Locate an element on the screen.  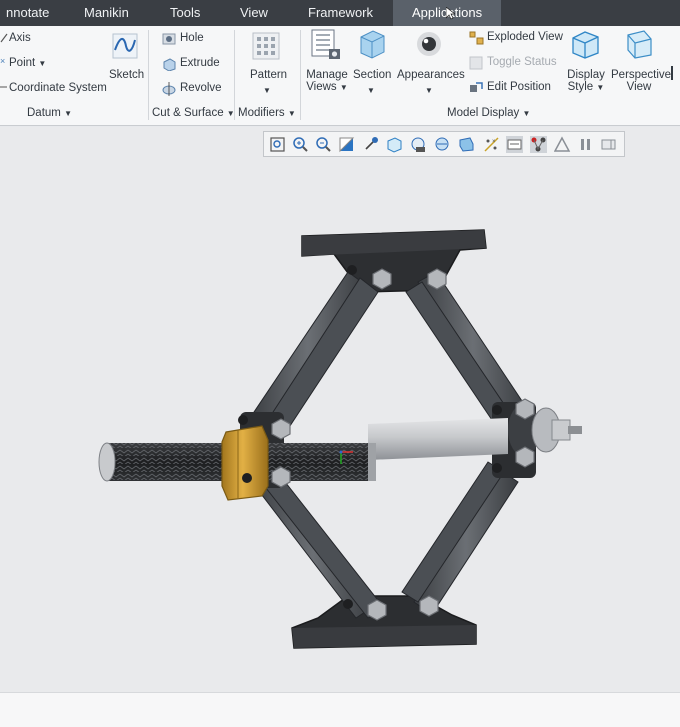
sketch-button: Sketch is located at coordinates (126, 75).